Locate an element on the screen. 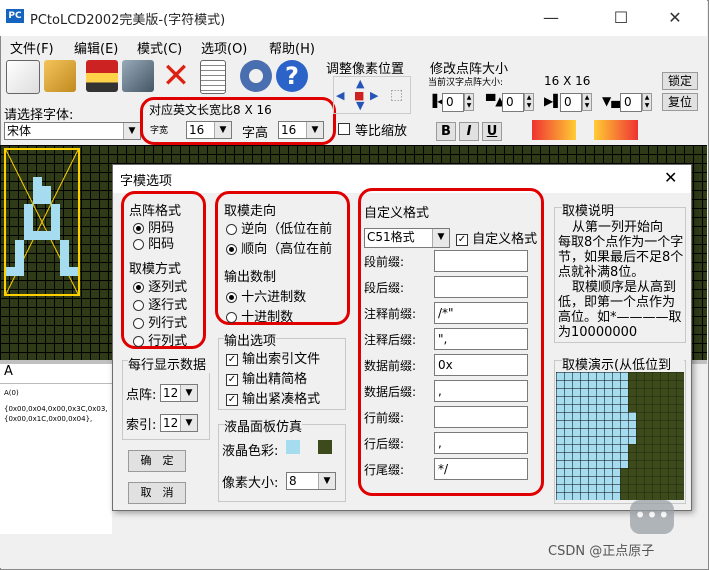 The height and width of the screenshot is (570, 709). maximize-button: ☐ is located at coordinates (621, 18).